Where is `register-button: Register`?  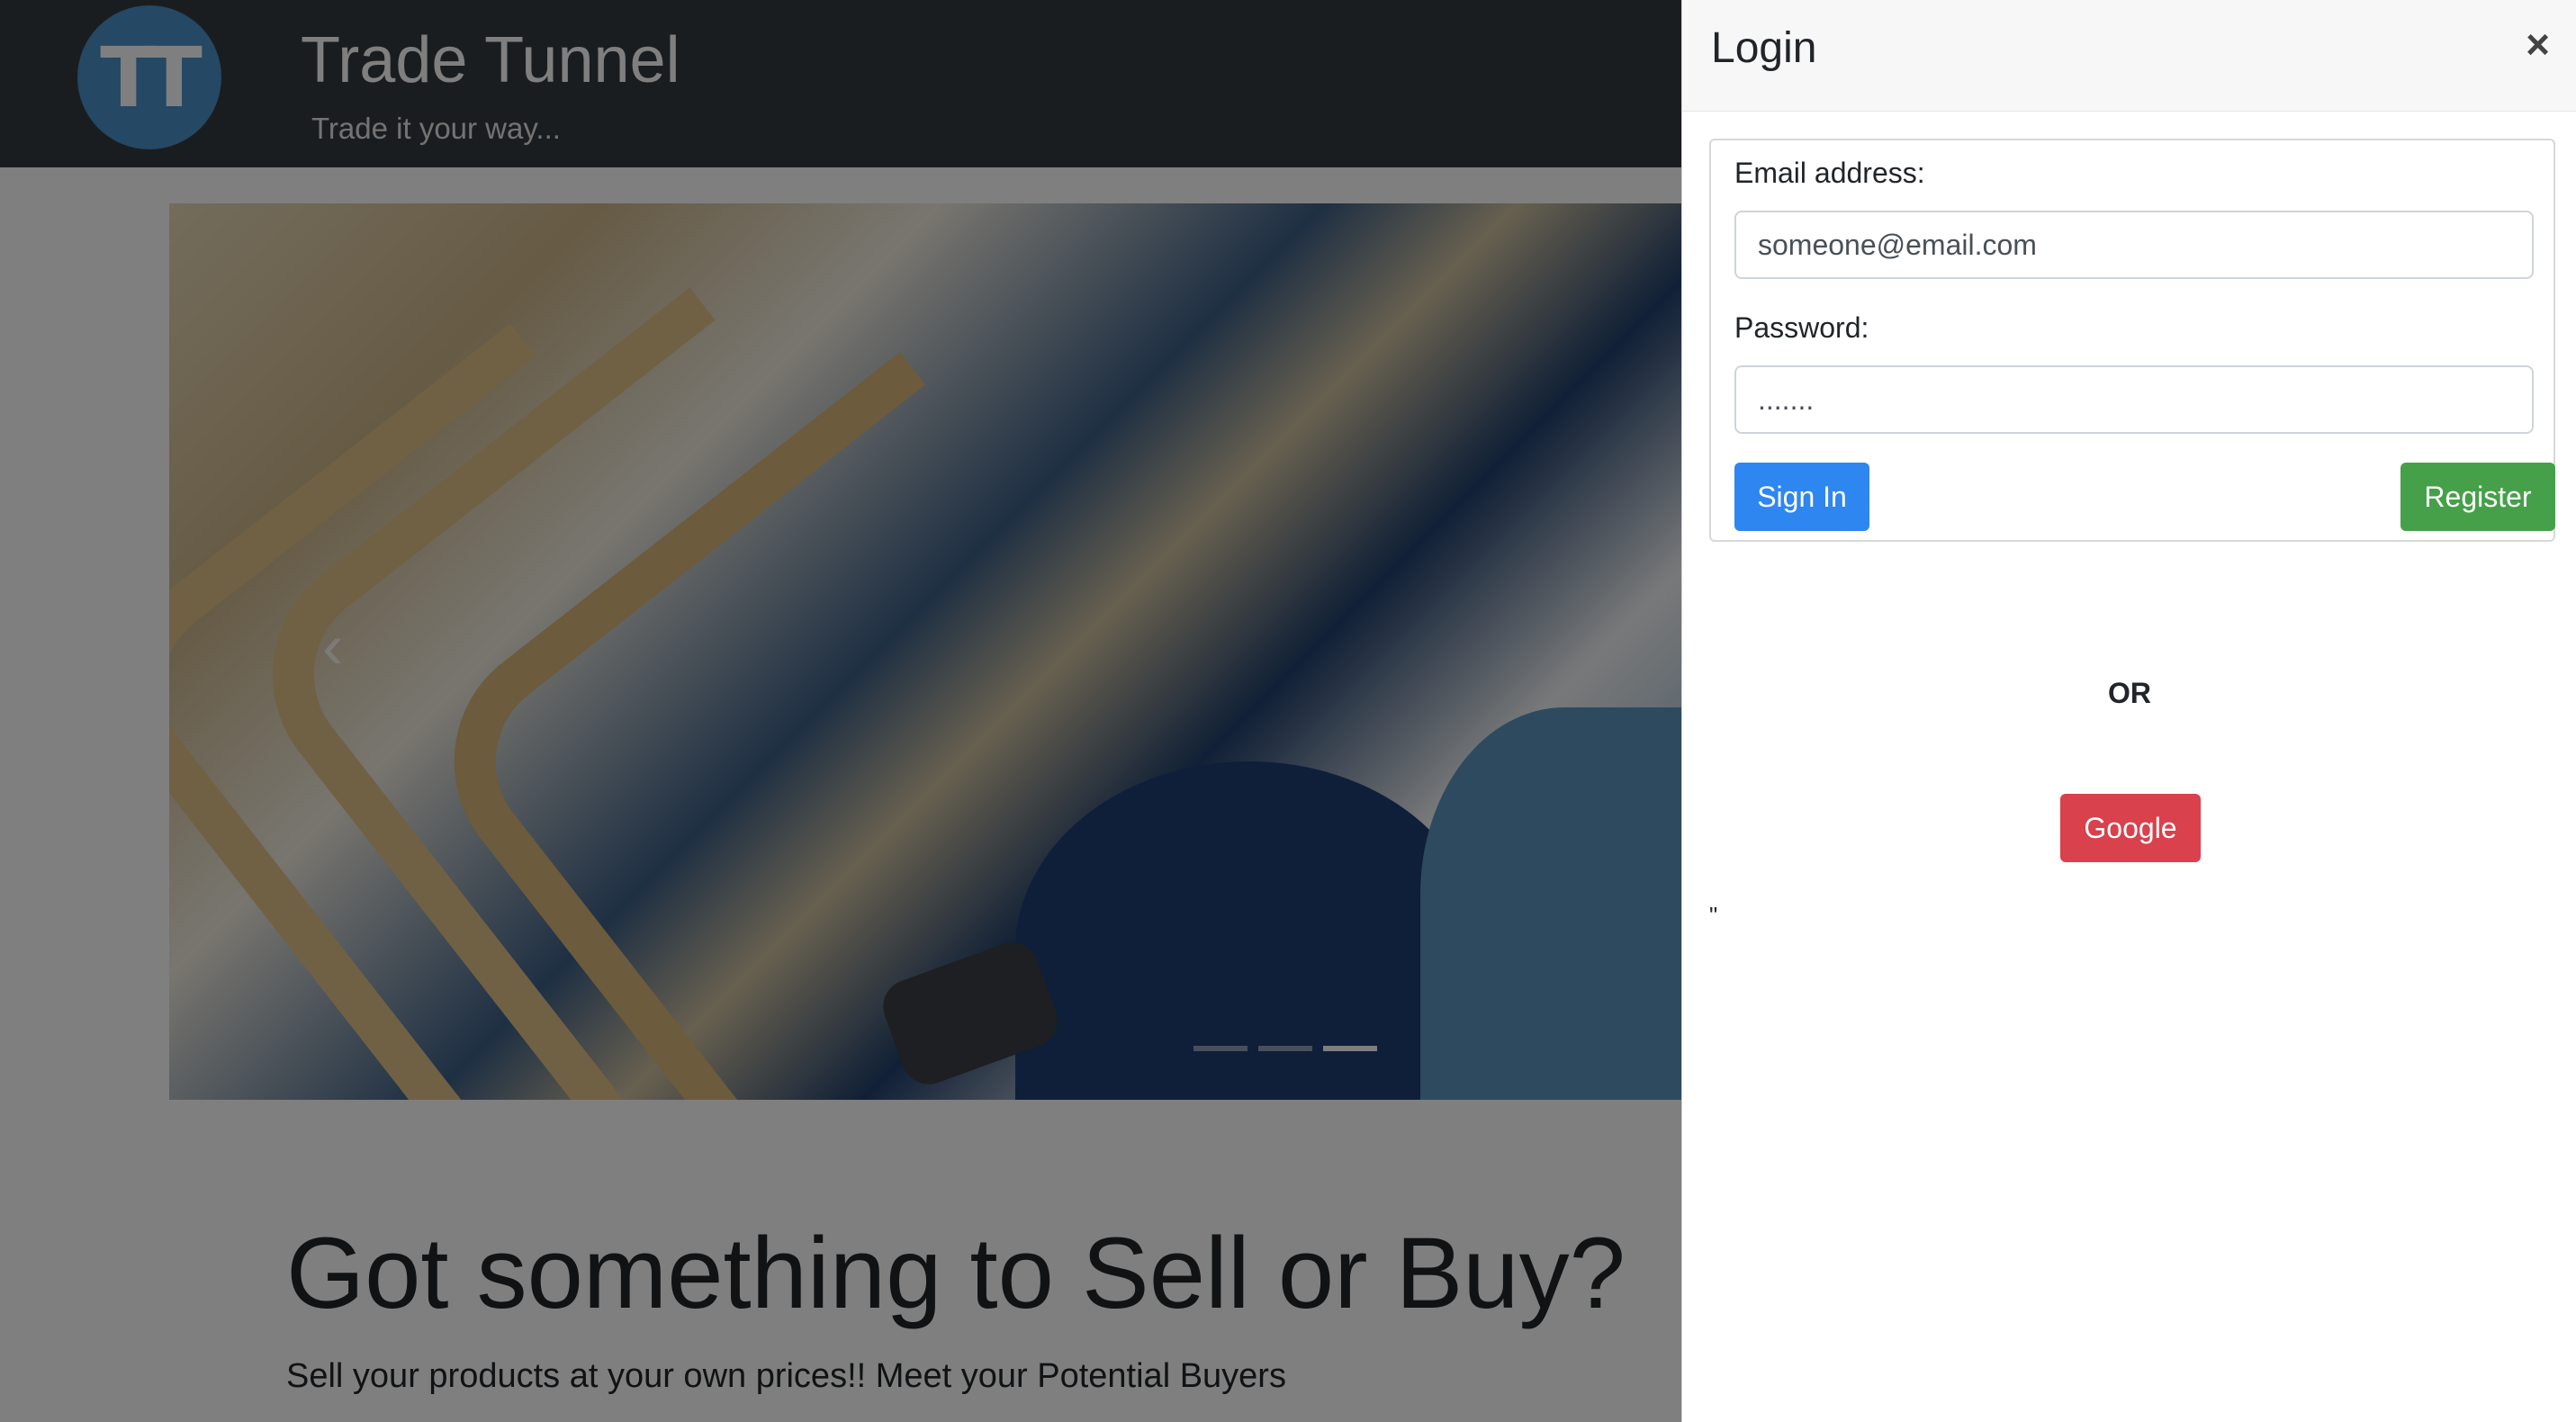 register-button: Register is located at coordinates (2477, 497).